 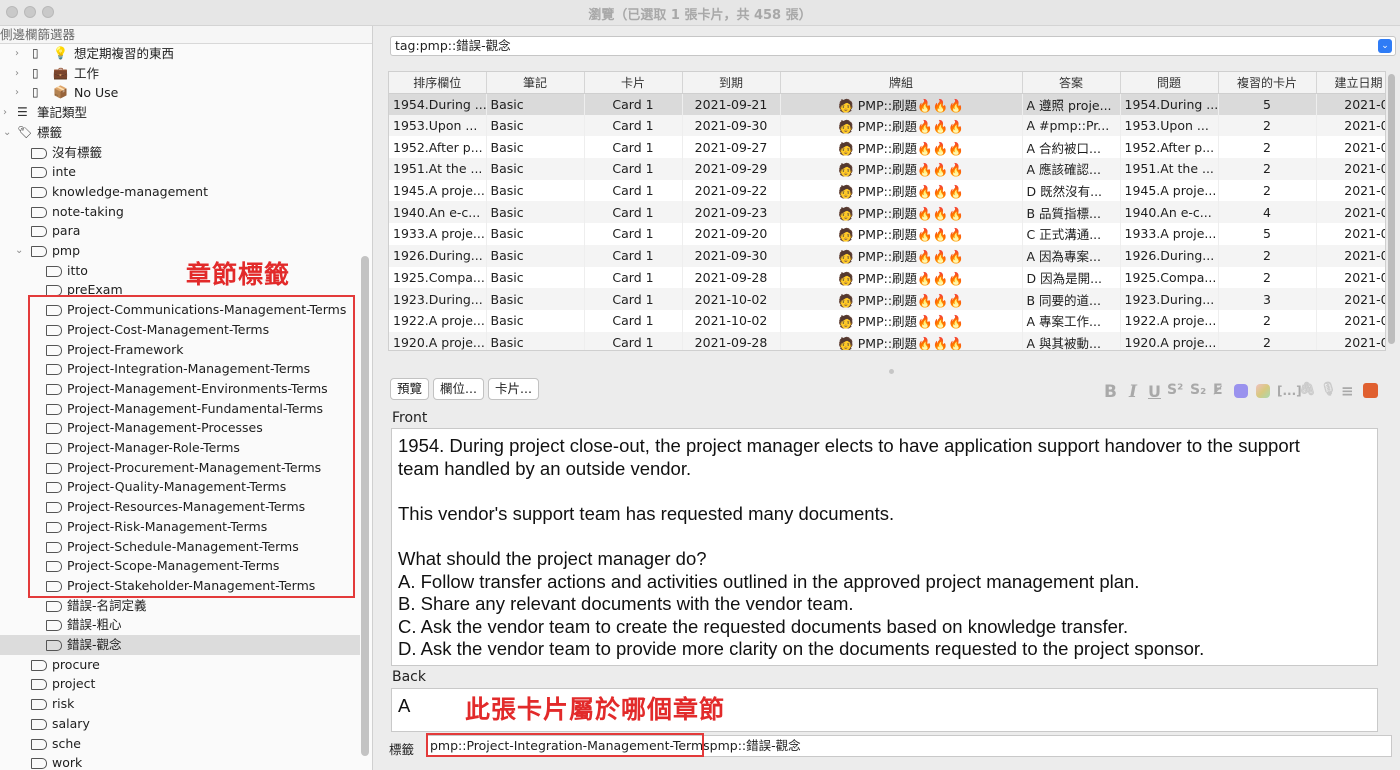 What do you see at coordinates (1110, 392) in the screenshot?
I see `bold-icon: B` at bounding box center [1110, 392].